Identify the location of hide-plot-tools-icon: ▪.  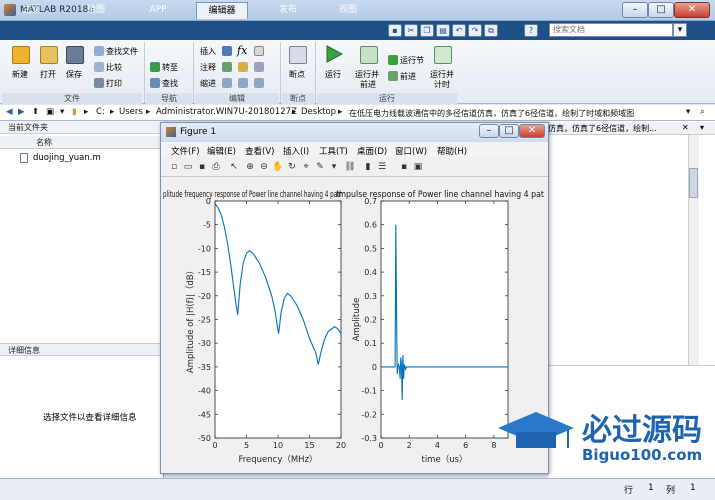
(404, 167).